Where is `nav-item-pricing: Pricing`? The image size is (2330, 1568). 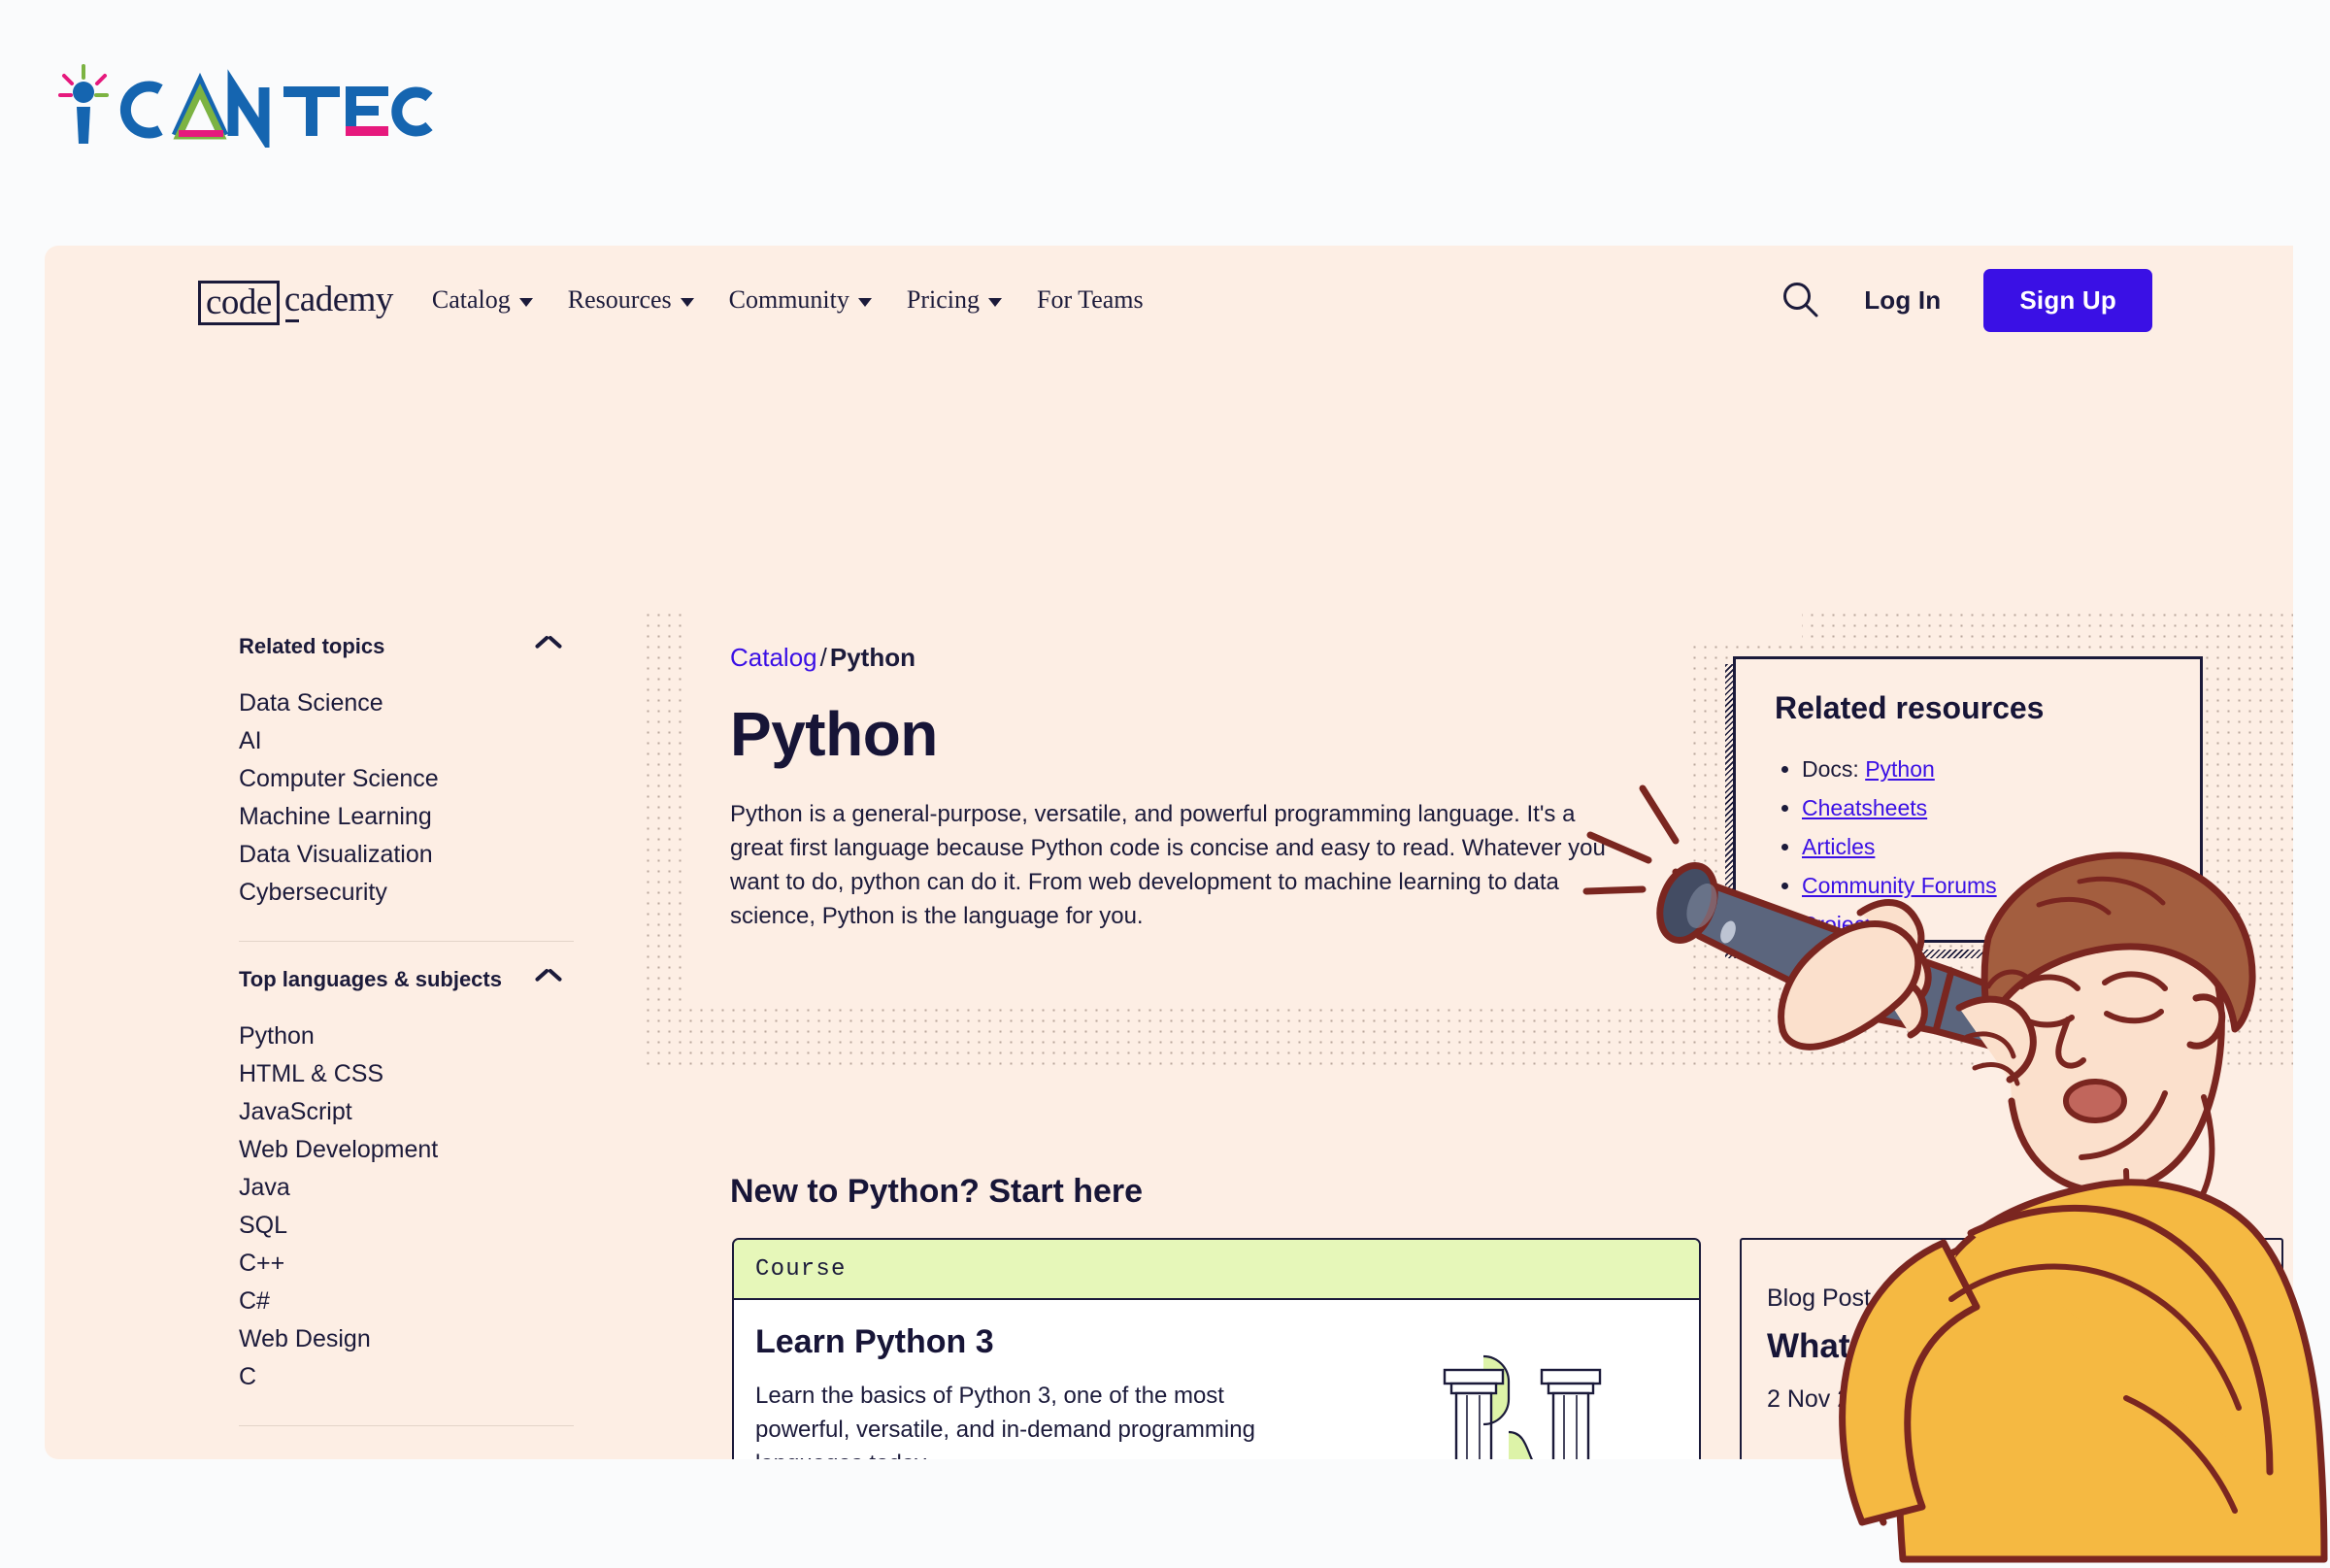 nav-item-pricing: Pricing is located at coordinates (954, 300).